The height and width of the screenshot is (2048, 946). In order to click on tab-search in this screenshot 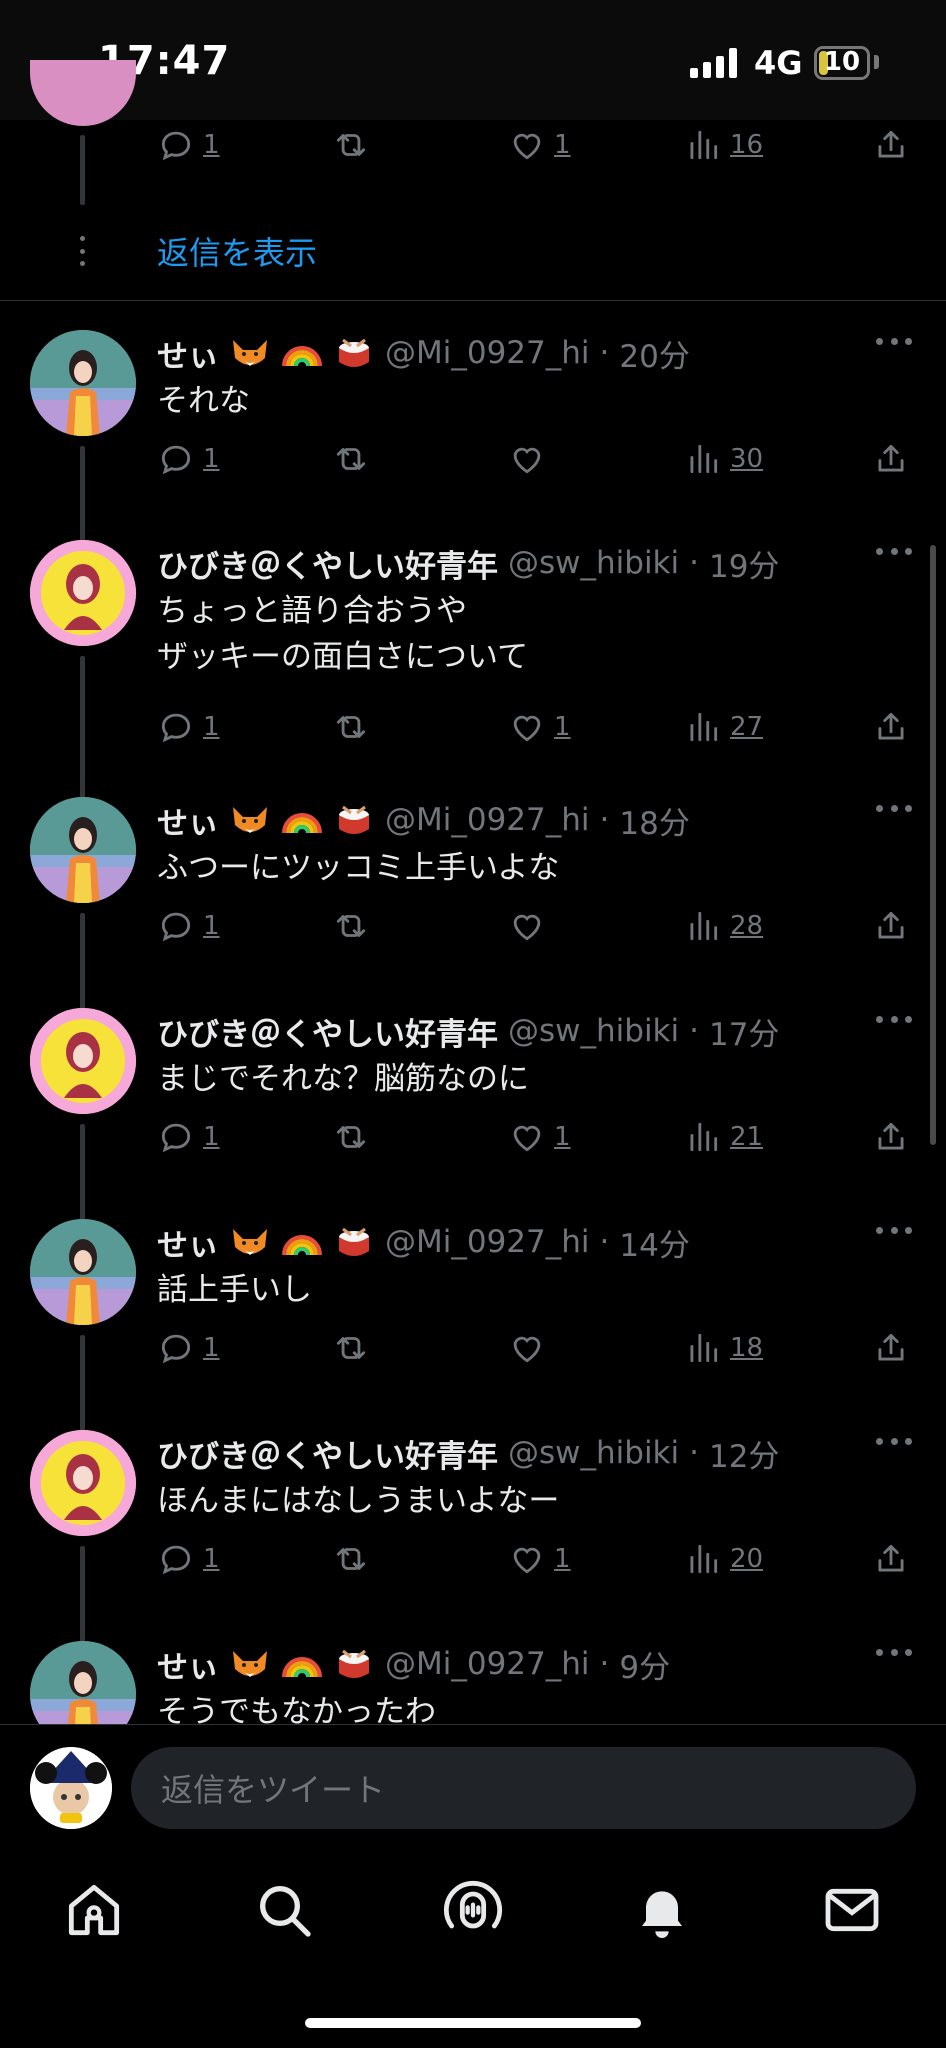, I will do `click(284, 1910)`.